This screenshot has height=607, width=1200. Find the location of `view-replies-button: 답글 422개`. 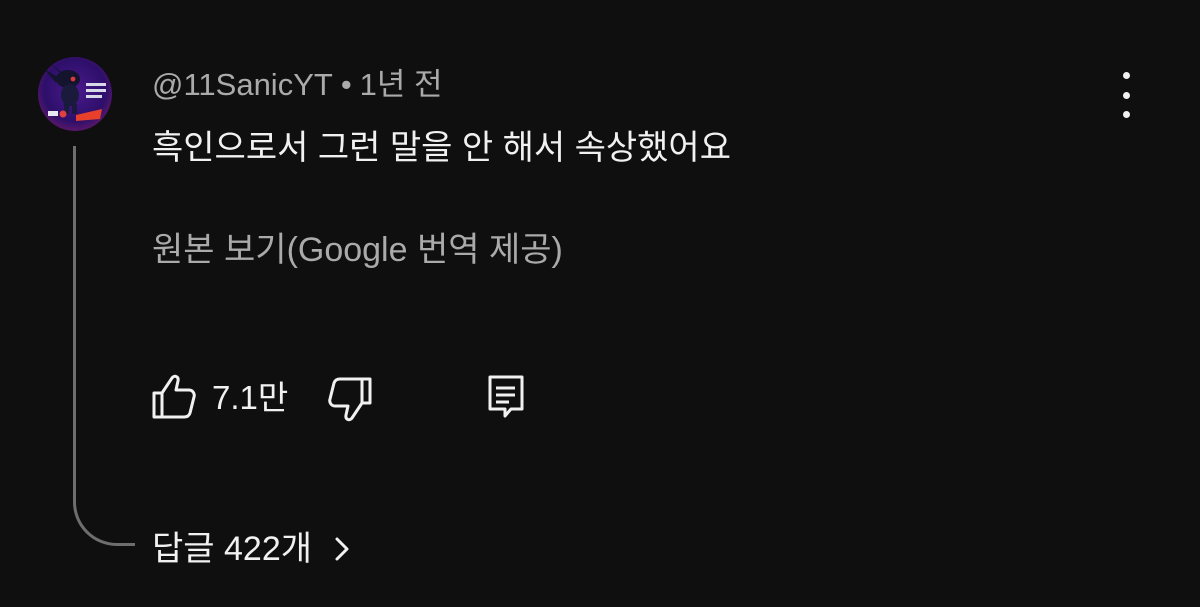

view-replies-button: 답글 422개 is located at coordinates (252, 549).